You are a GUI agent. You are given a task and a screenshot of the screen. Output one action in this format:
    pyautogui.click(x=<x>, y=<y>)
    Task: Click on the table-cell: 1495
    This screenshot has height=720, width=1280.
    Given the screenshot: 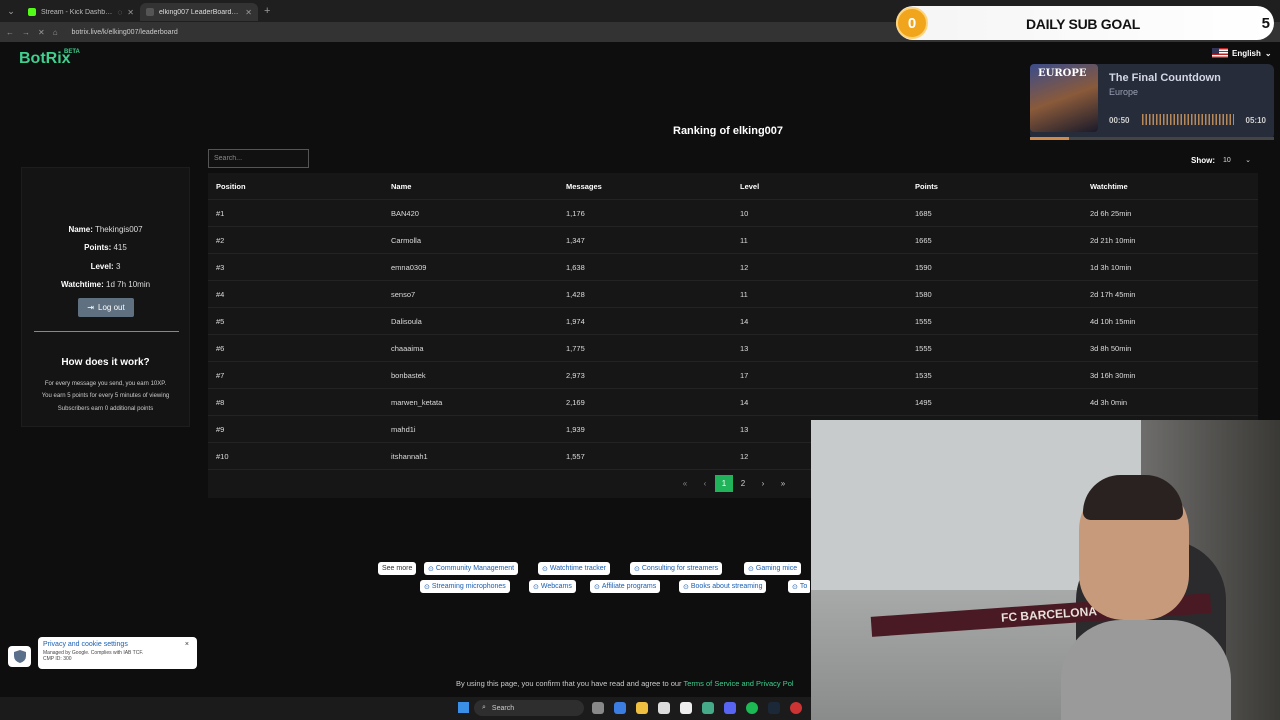 What is the action you would take?
    pyautogui.click(x=923, y=402)
    